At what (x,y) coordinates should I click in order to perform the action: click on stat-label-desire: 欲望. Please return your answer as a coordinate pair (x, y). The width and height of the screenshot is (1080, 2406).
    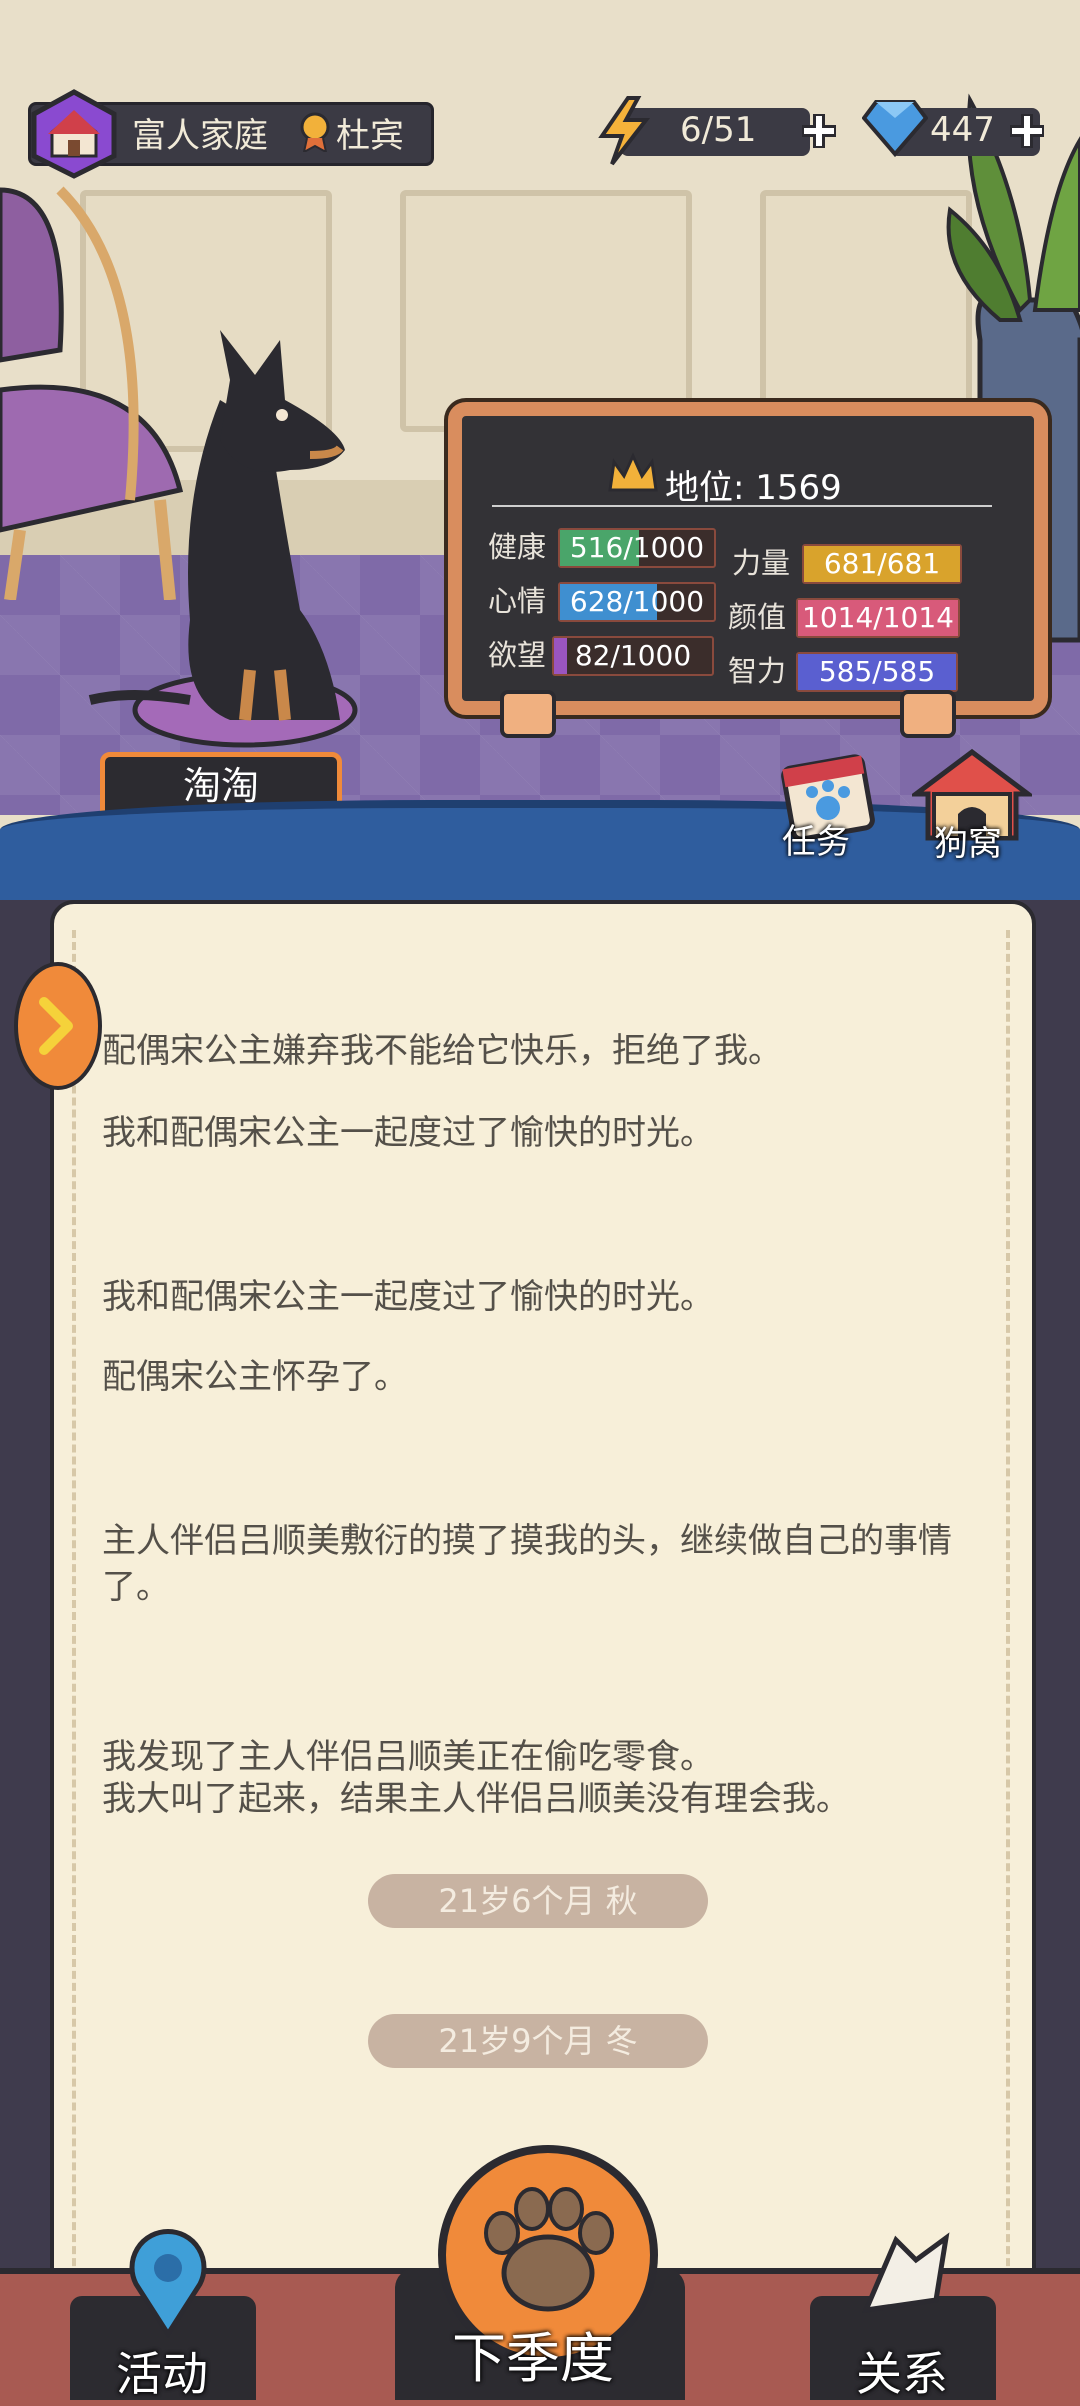
    Looking at the image, I should click on (517, 655).